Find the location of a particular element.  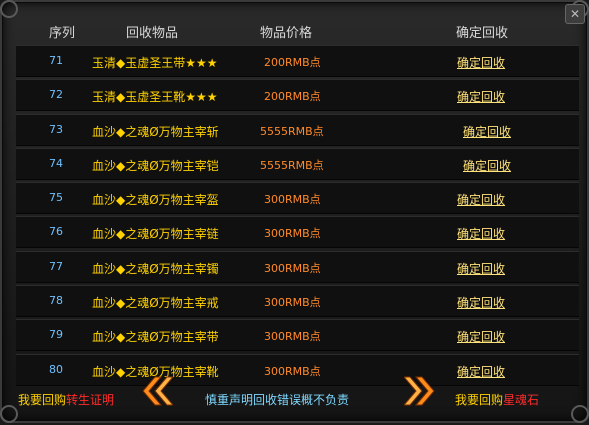

buyback-right: 我要回购星魂石 is located at coordinates (497, 399).